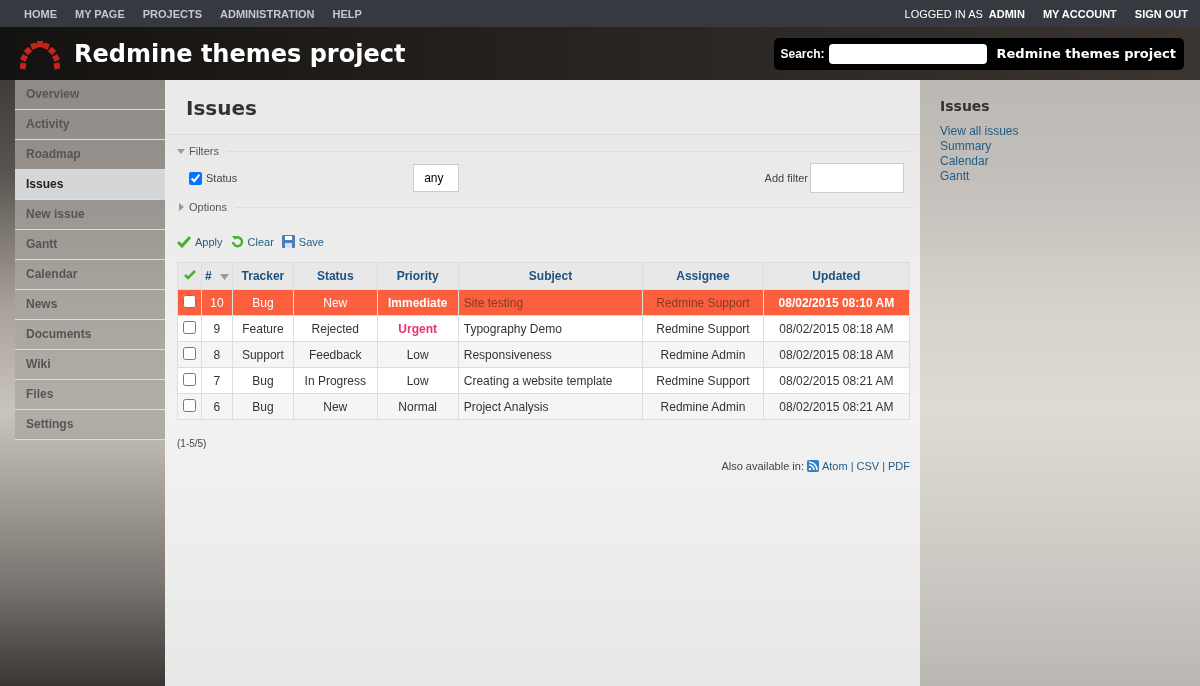  What do you see at coordinates (90, 185) in the screenshot?
I see `menu-item: Issues` at bounding box center [90, 185].